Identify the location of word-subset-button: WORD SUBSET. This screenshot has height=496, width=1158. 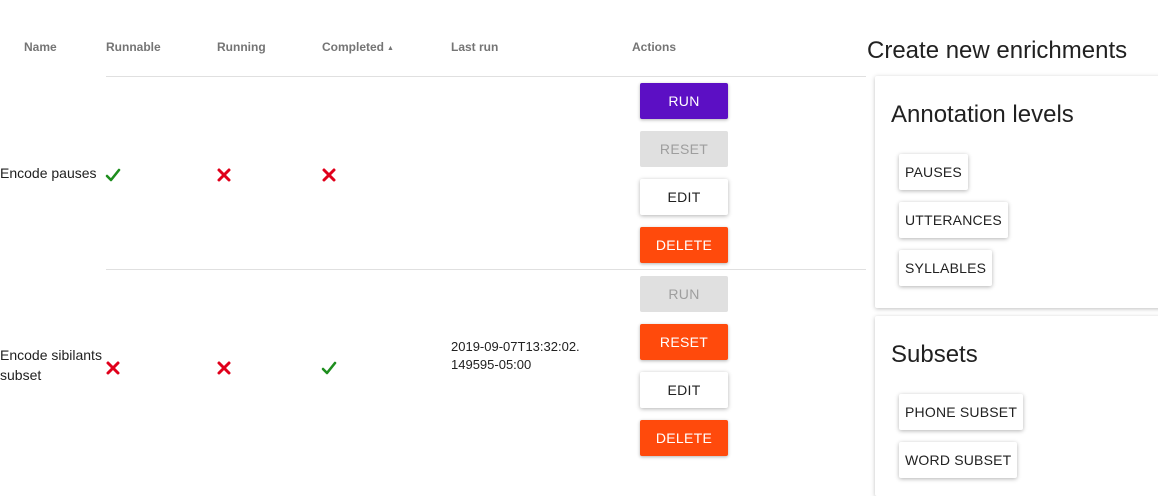
(958, 460).